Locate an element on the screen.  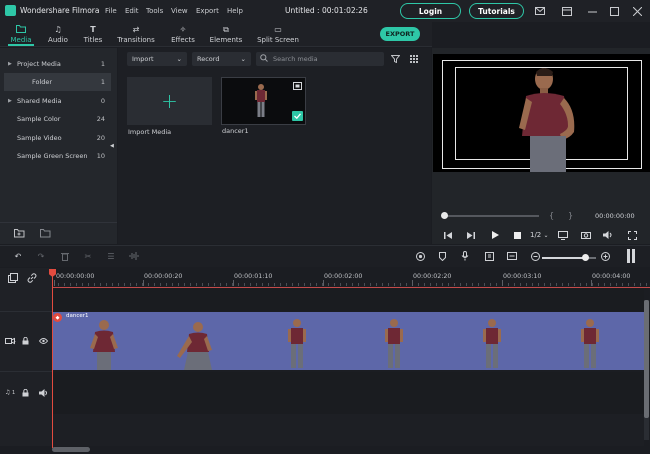
grid-view-icon is located at coordinates (414, 60).